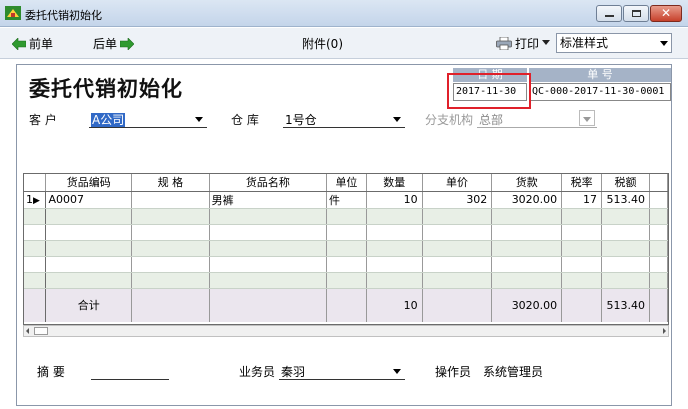 The width and height of the screenshot is (688, 409). I want to click on customer-value: A公司, so click(108, 120).